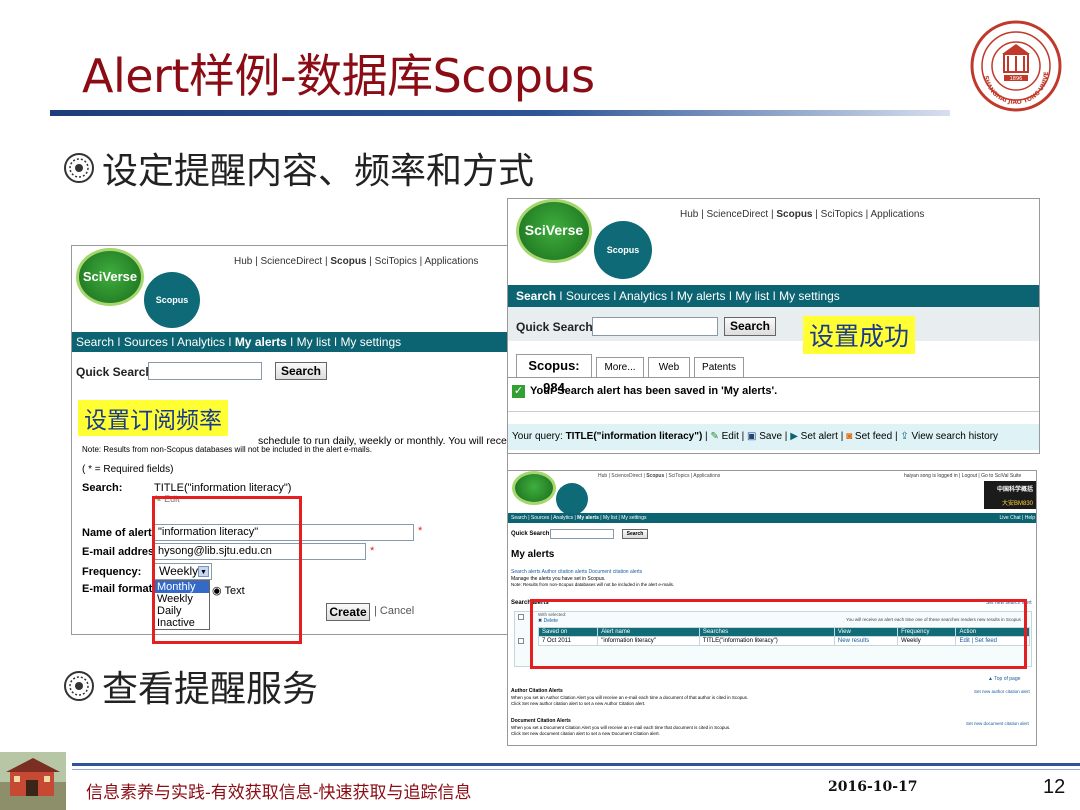  What do you see at coordinates (518, 391) in the screenshot?
I see `check-icon: ✓` at bounding box center [518, 391].